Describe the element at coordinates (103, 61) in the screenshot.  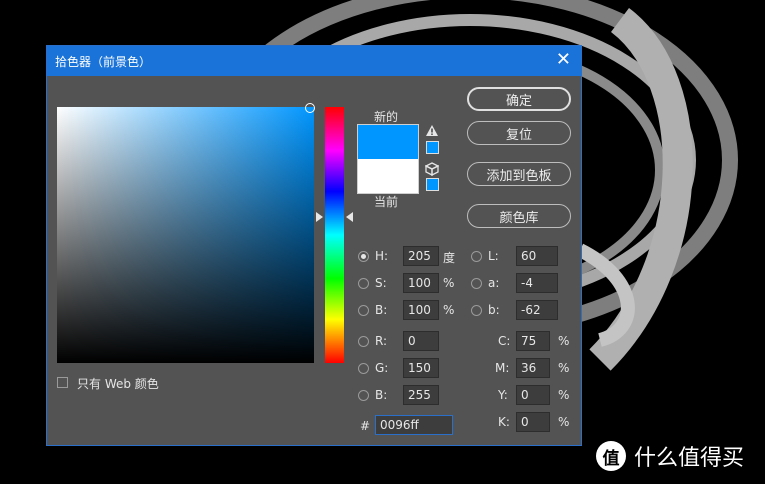
I see `dialog-title: 拾色器（前景色）` at that location.